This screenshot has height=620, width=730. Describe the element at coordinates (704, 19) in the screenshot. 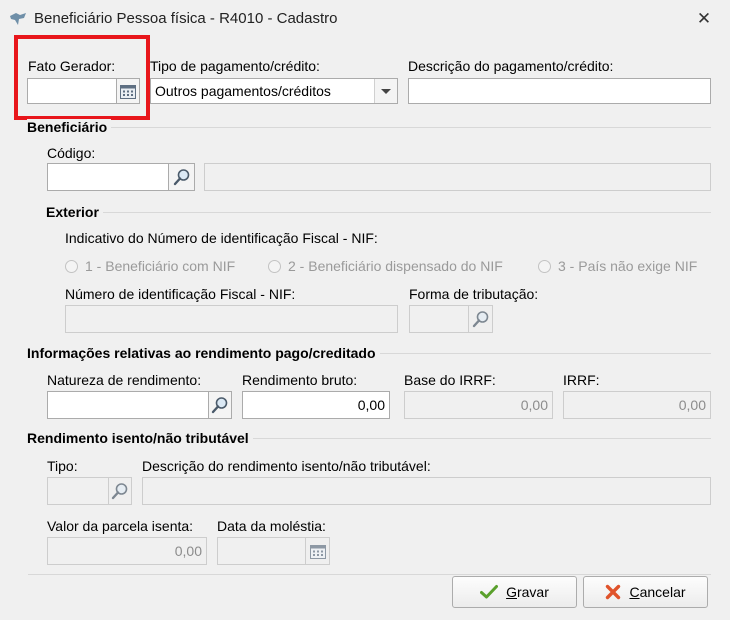

I see `close-icon: ✕` at that location.